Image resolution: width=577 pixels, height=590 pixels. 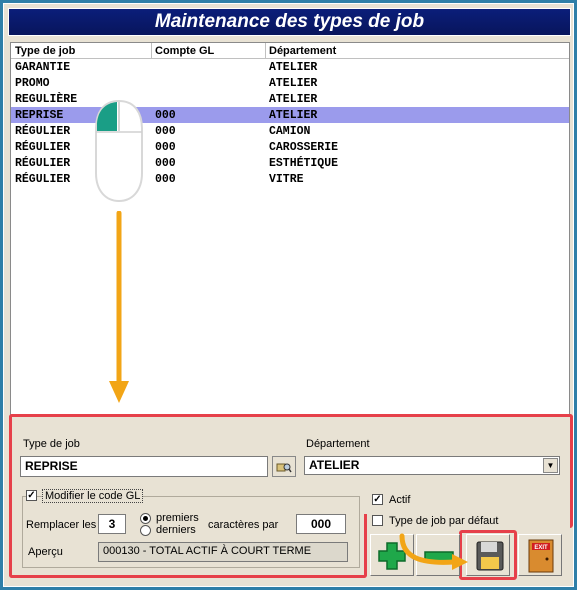 What do you see at coordinates (119, 151) in the screenshot?
I see `mouse-icon` at bounding box center [119, 151].